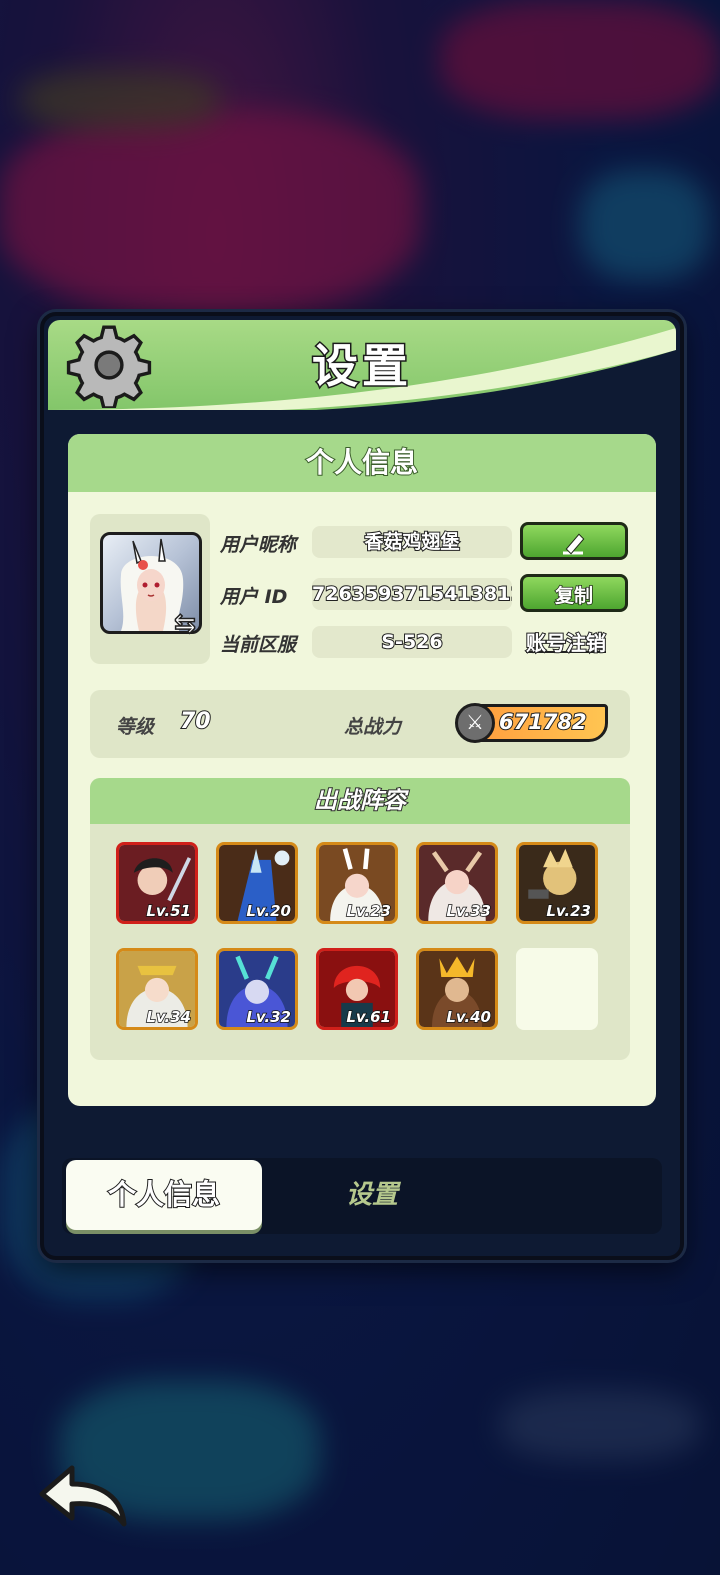  I want to click on power-badge: ⚔ 671782, so click(531, 723).